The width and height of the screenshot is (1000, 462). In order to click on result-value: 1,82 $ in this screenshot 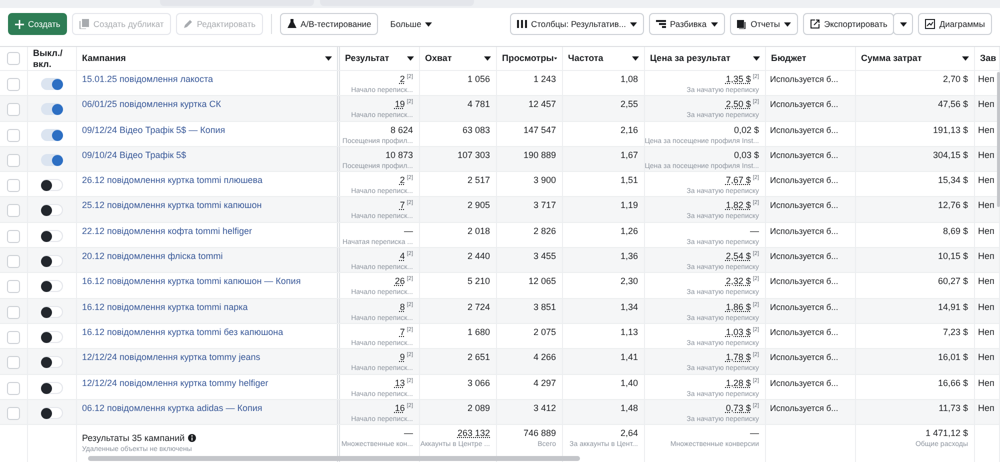, I will do `click(738, 205)`.